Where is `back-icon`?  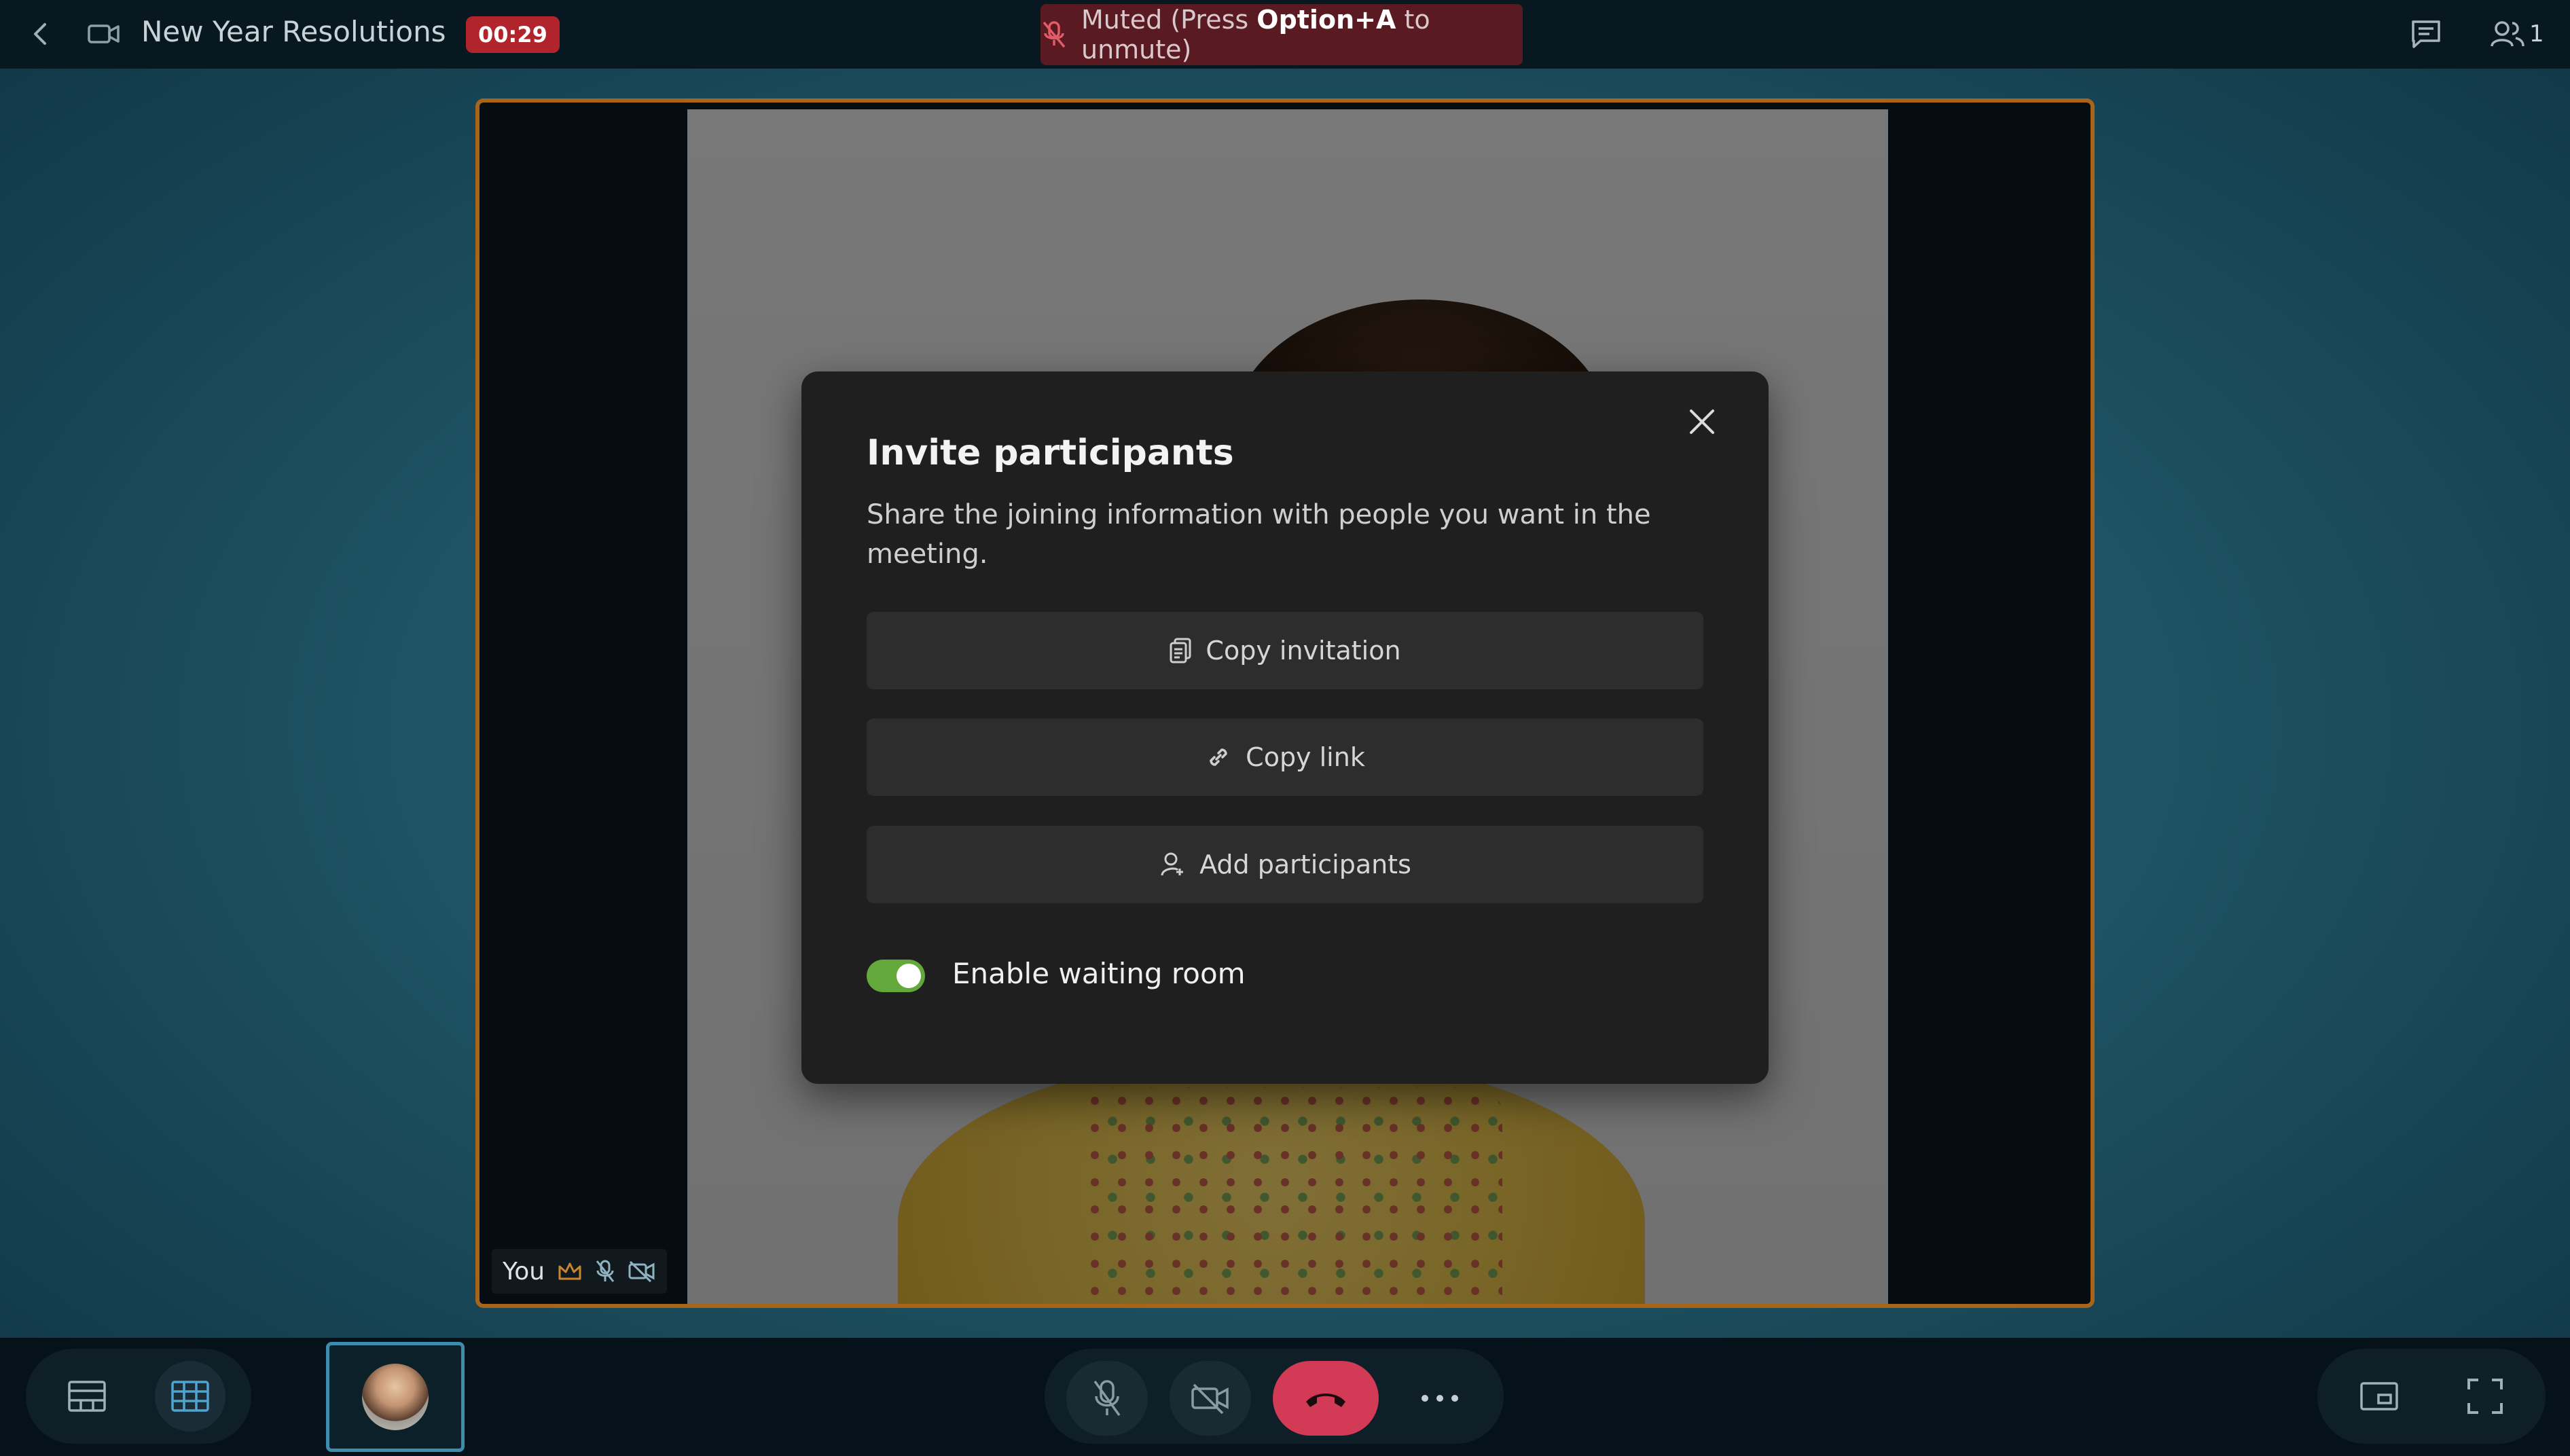
back-icon is located at coordinates (40, 34).